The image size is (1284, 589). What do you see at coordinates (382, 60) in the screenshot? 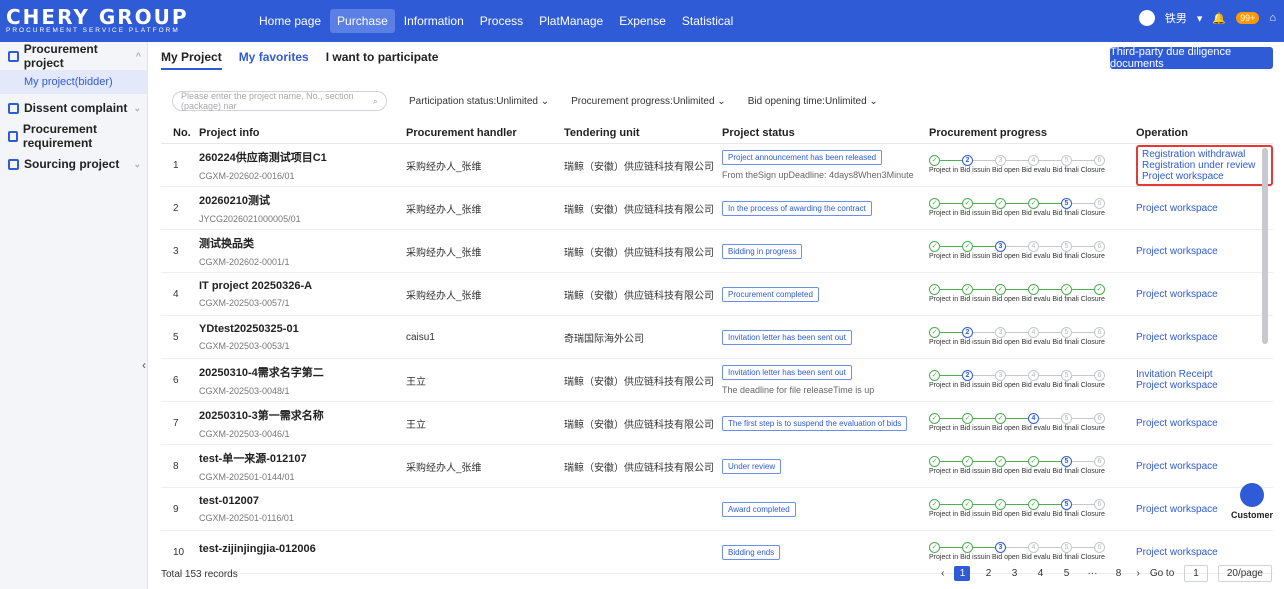
I see `tab-participate: I want to participate` at bounding box center [382, 60].